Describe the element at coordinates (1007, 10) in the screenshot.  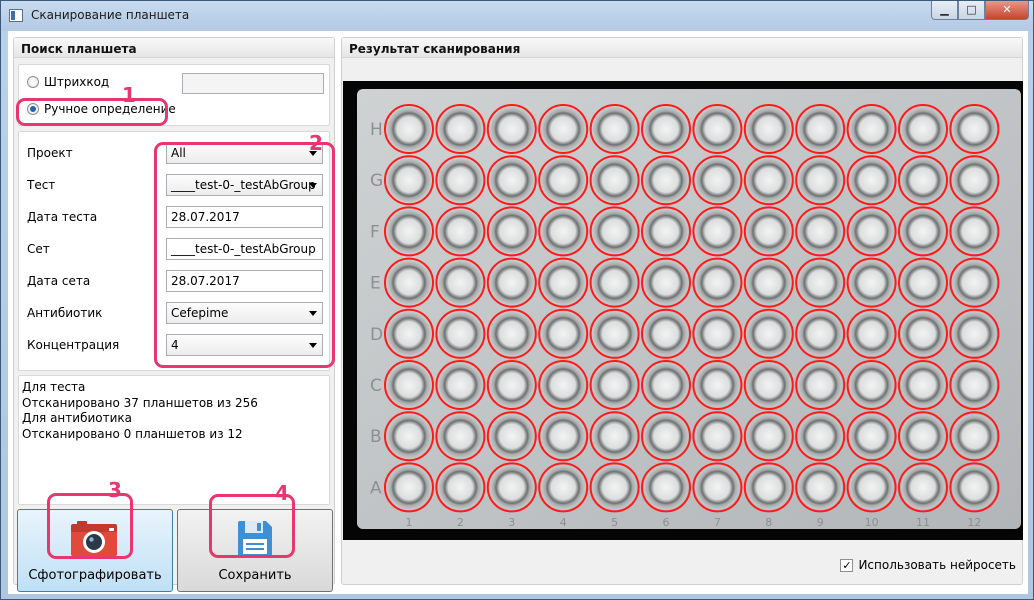
I see `close-button: ✕` at that location.